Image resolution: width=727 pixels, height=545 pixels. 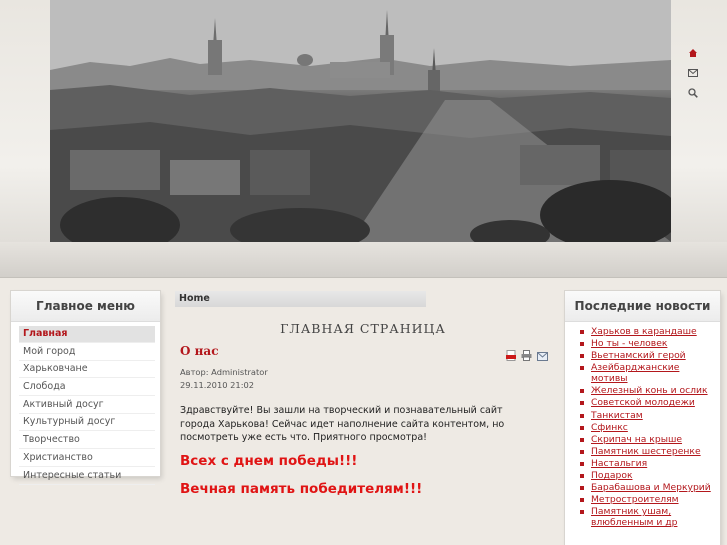 I want to click on home-icon, so click(x=693, y=53).